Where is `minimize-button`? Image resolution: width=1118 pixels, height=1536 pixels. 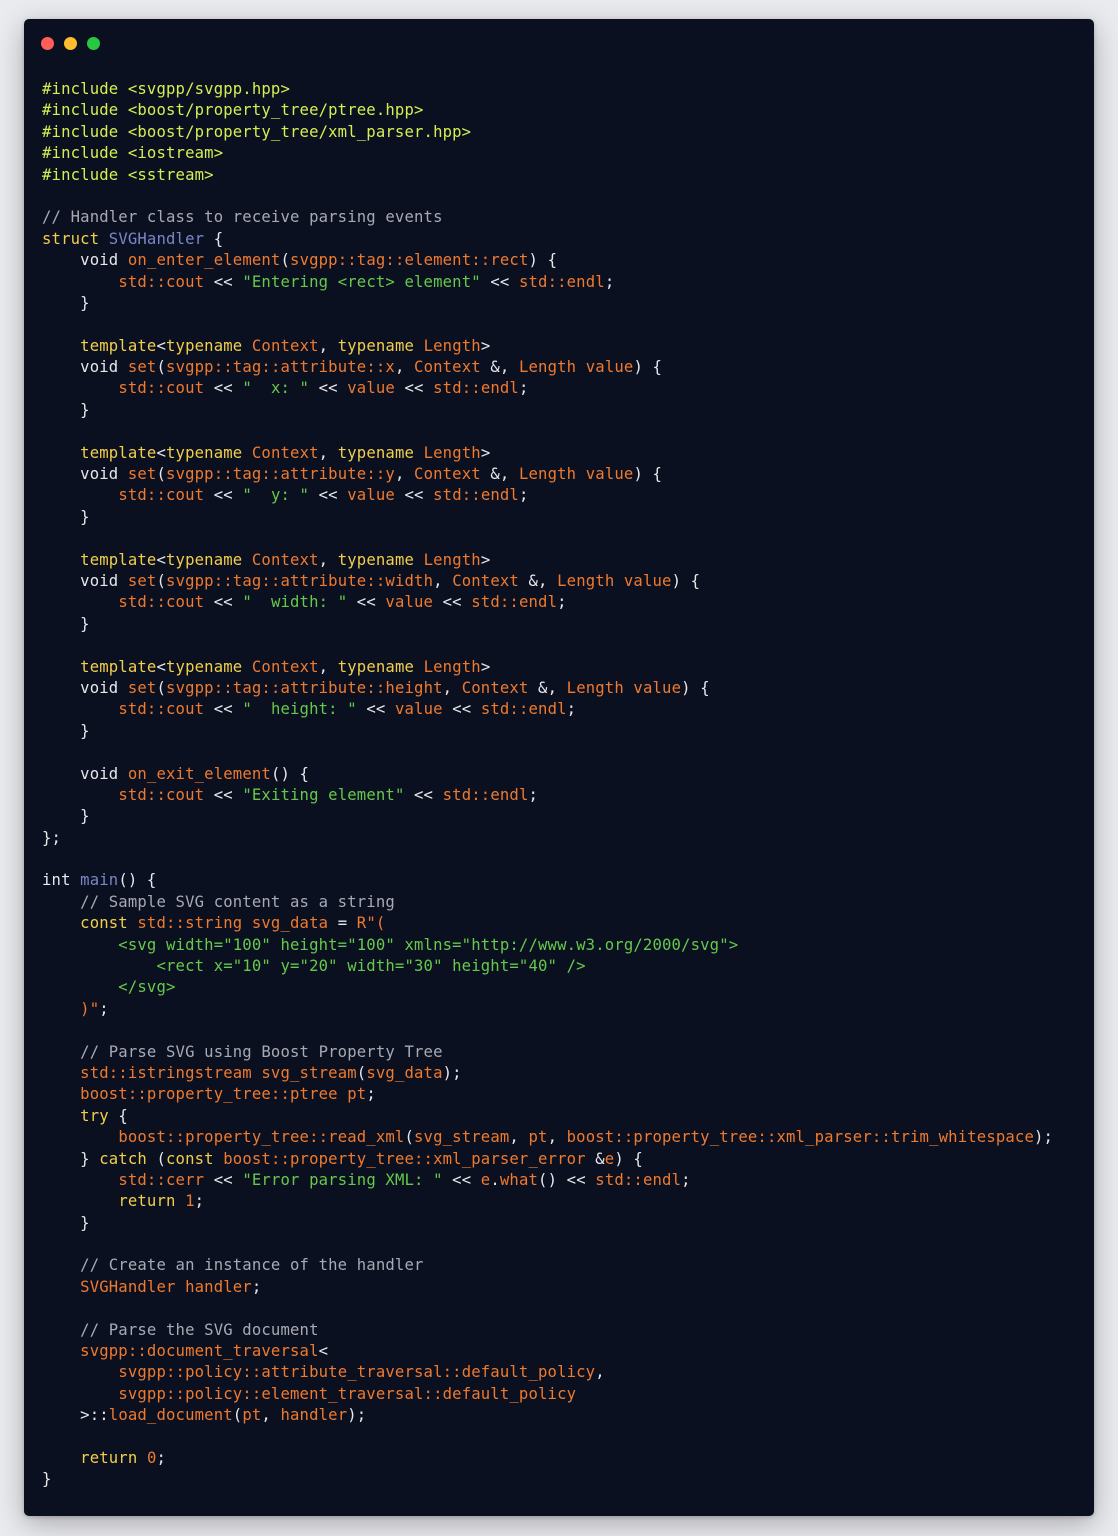 minimize-button is located at coordinates (70, 43).